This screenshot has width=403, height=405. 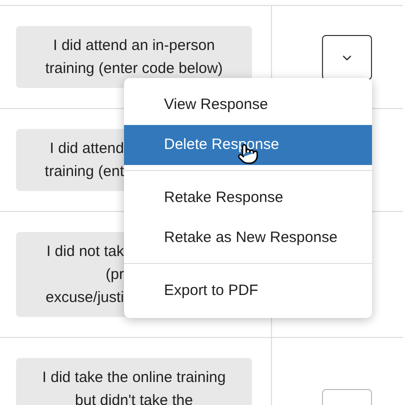 What do you see at coordinates (134, 398) in the screenshot?
I see `option-text: but didn't take the` at bounding box center [134, 398].